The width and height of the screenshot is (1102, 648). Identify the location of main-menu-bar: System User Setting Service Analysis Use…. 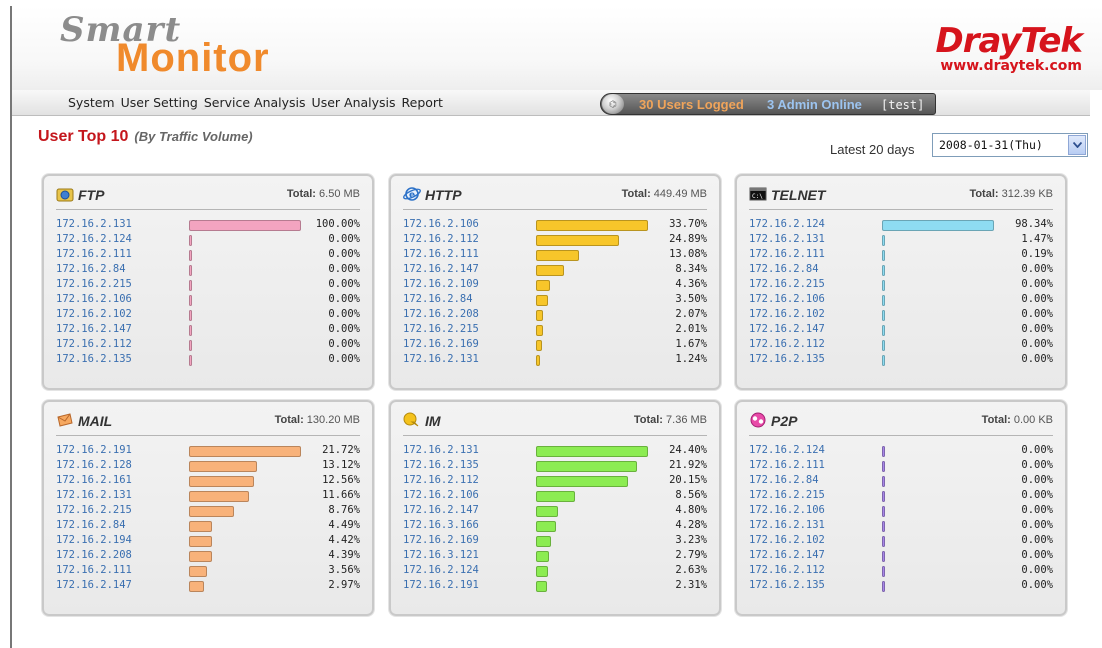
(551, 103).